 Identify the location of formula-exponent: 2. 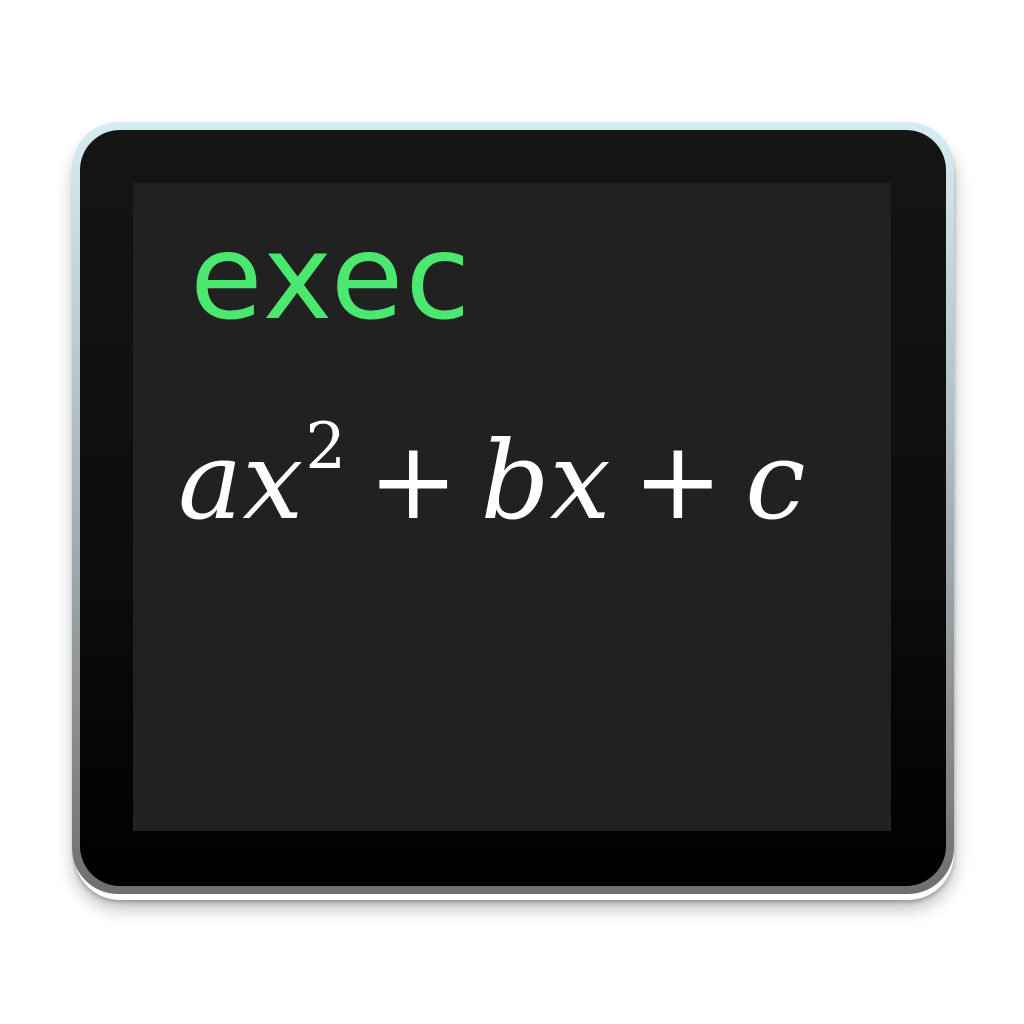
(326, 447).